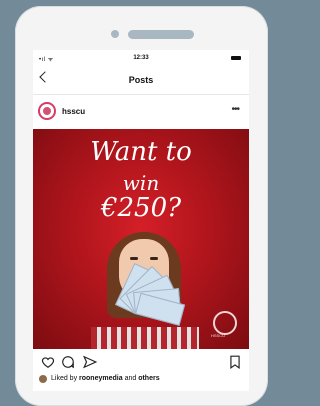 The width and height of the screenshot is (320, 406). I want to click on page-title: Posts, so click(141, 80).